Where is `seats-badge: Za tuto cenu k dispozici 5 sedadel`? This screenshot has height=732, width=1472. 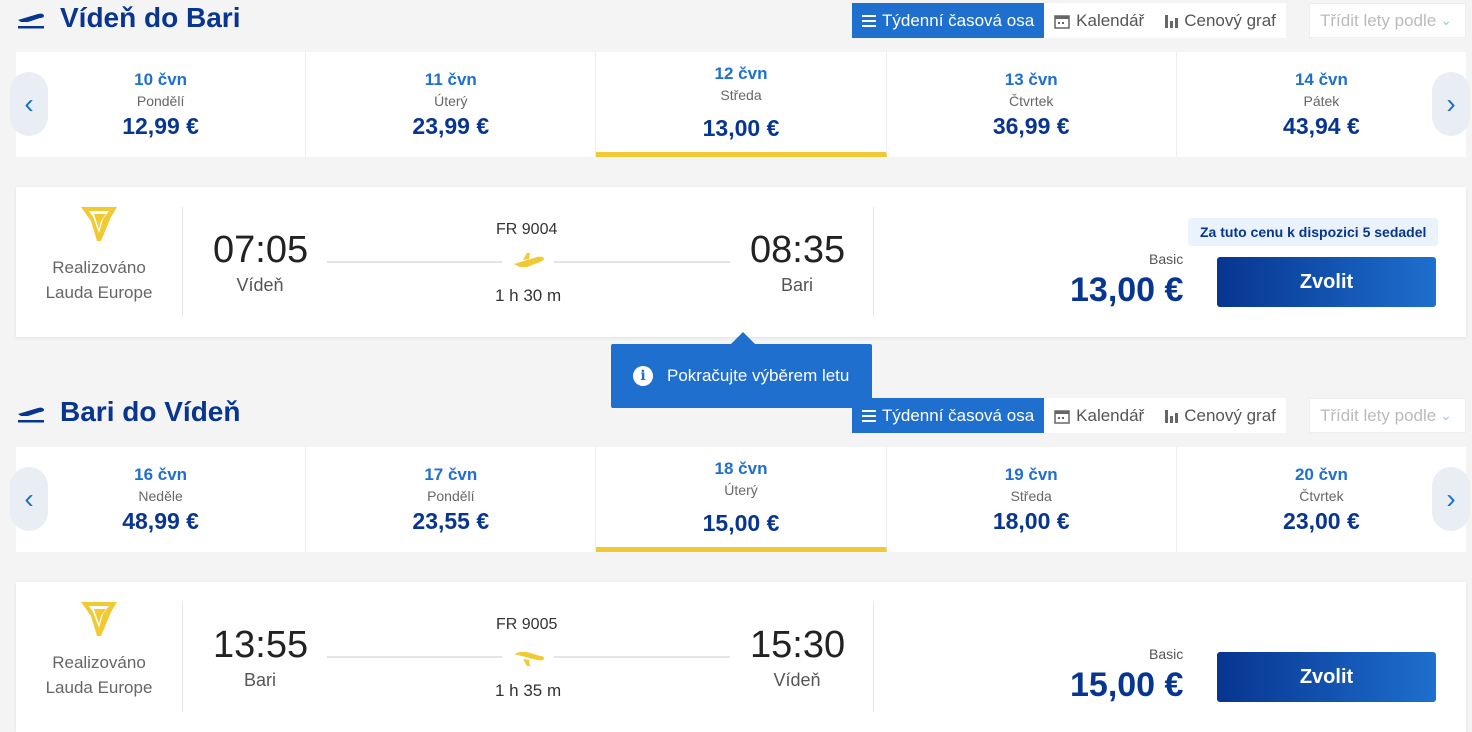 seats-badge: Za tuto cenu k dispozici 5 sedadel is located at coordinates (1313, 232).